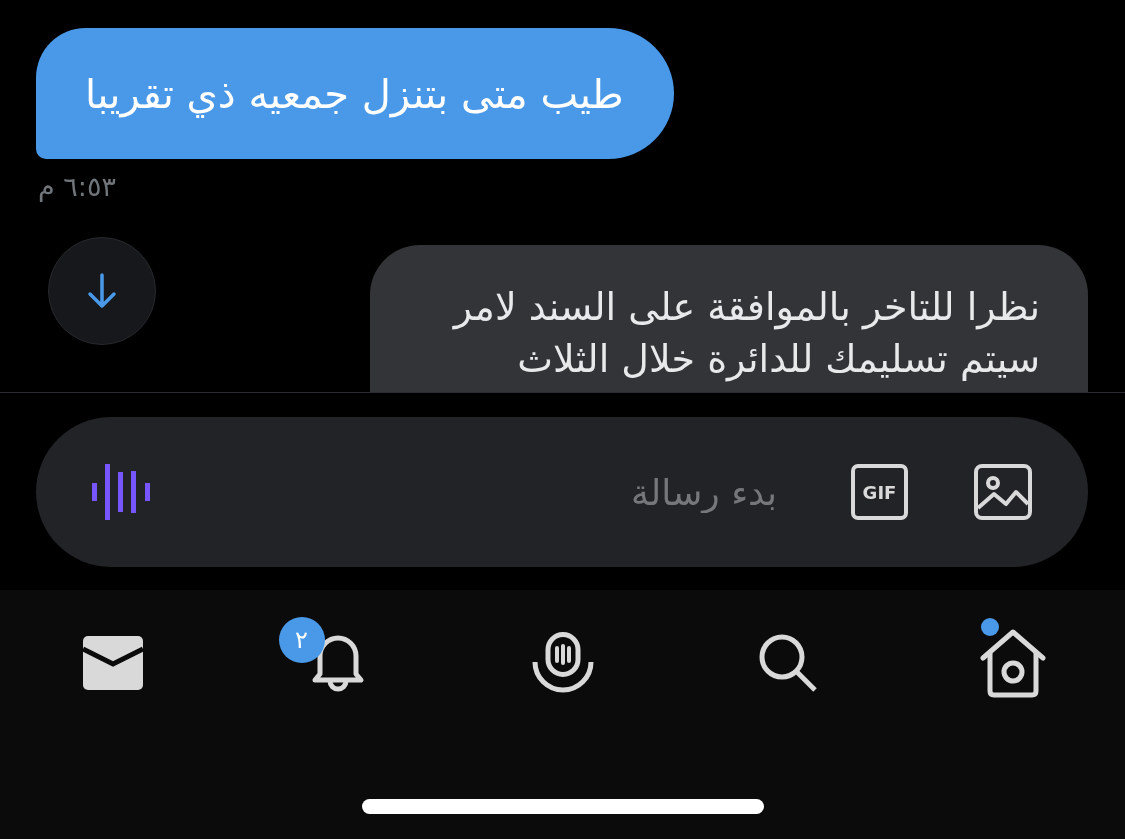 The image size is (1125, 839). Describe the element at coordinates (355, 93) in the screenshot. I see `sent-message-bubble: طيب متى بتنزل جمعيه ذي تقريبا` at that location.